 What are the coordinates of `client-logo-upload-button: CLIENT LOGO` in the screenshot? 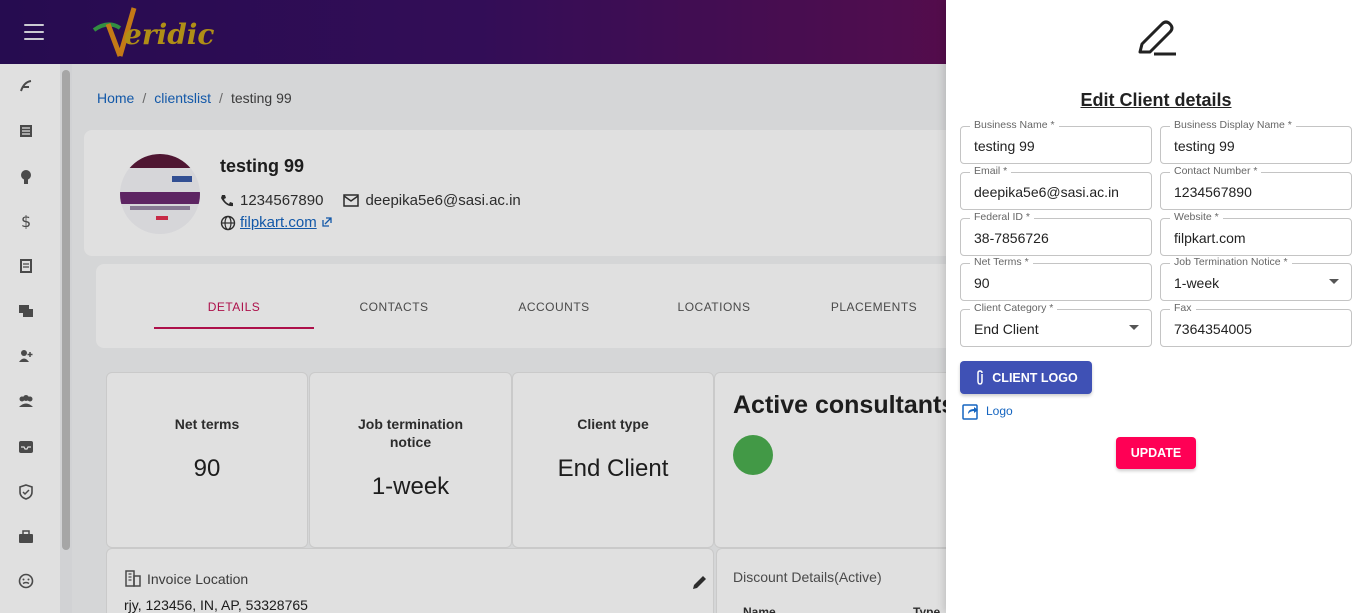 It's located at (1026, 377).